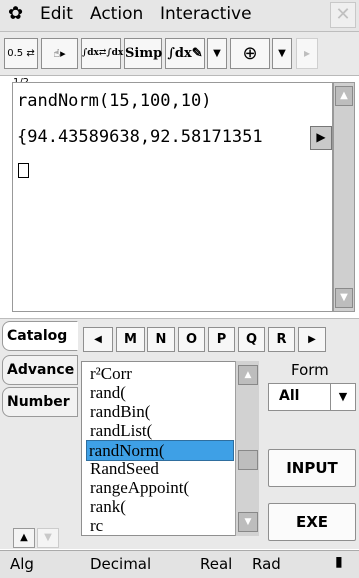  Describe the element at coordinates (130, 339) in the screenshot. I see `letter-m-button: M` at that location.